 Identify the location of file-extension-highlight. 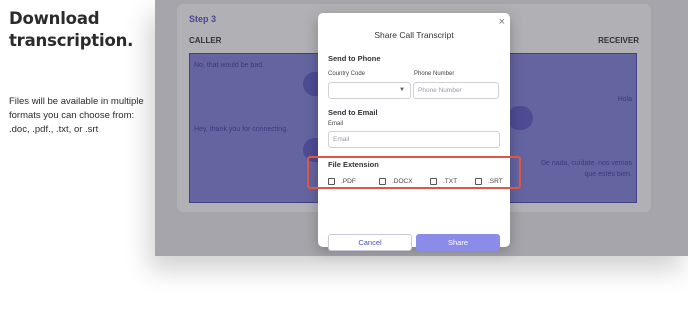
(414, 172).